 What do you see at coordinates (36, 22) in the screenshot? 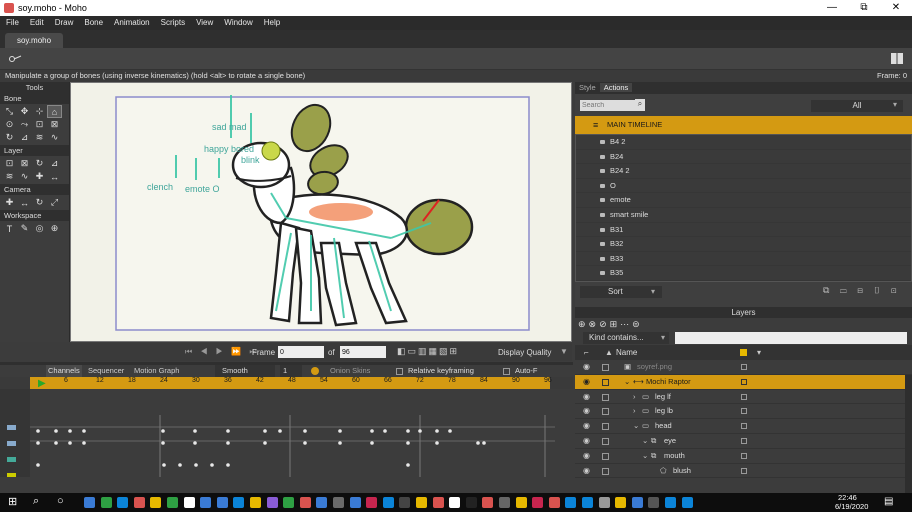
I see `menu-edit: Edit` at bounding box center [36, 22].